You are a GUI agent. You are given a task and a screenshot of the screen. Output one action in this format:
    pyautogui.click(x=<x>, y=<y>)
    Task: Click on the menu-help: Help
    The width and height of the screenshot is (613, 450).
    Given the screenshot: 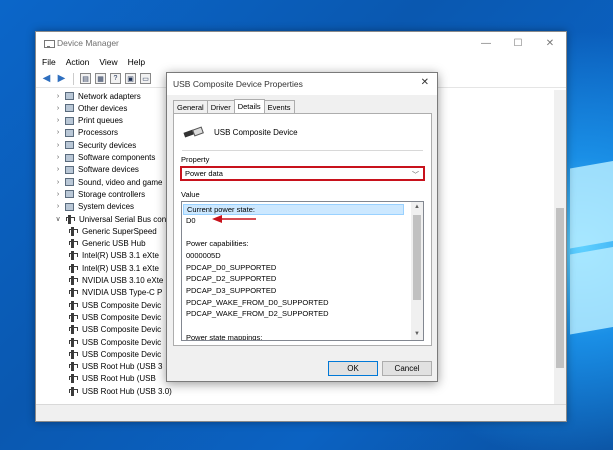 What is the action you would take?
    pyautogui.click(x=136, y=62)
    